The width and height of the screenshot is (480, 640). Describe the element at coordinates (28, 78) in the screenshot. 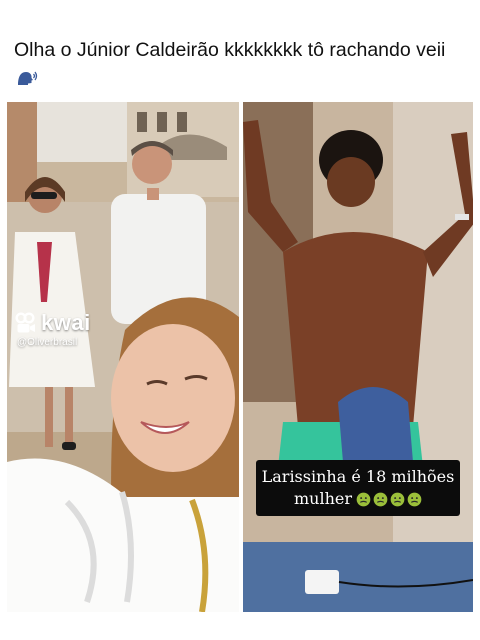

I see `speaking-head-icon` at that location.